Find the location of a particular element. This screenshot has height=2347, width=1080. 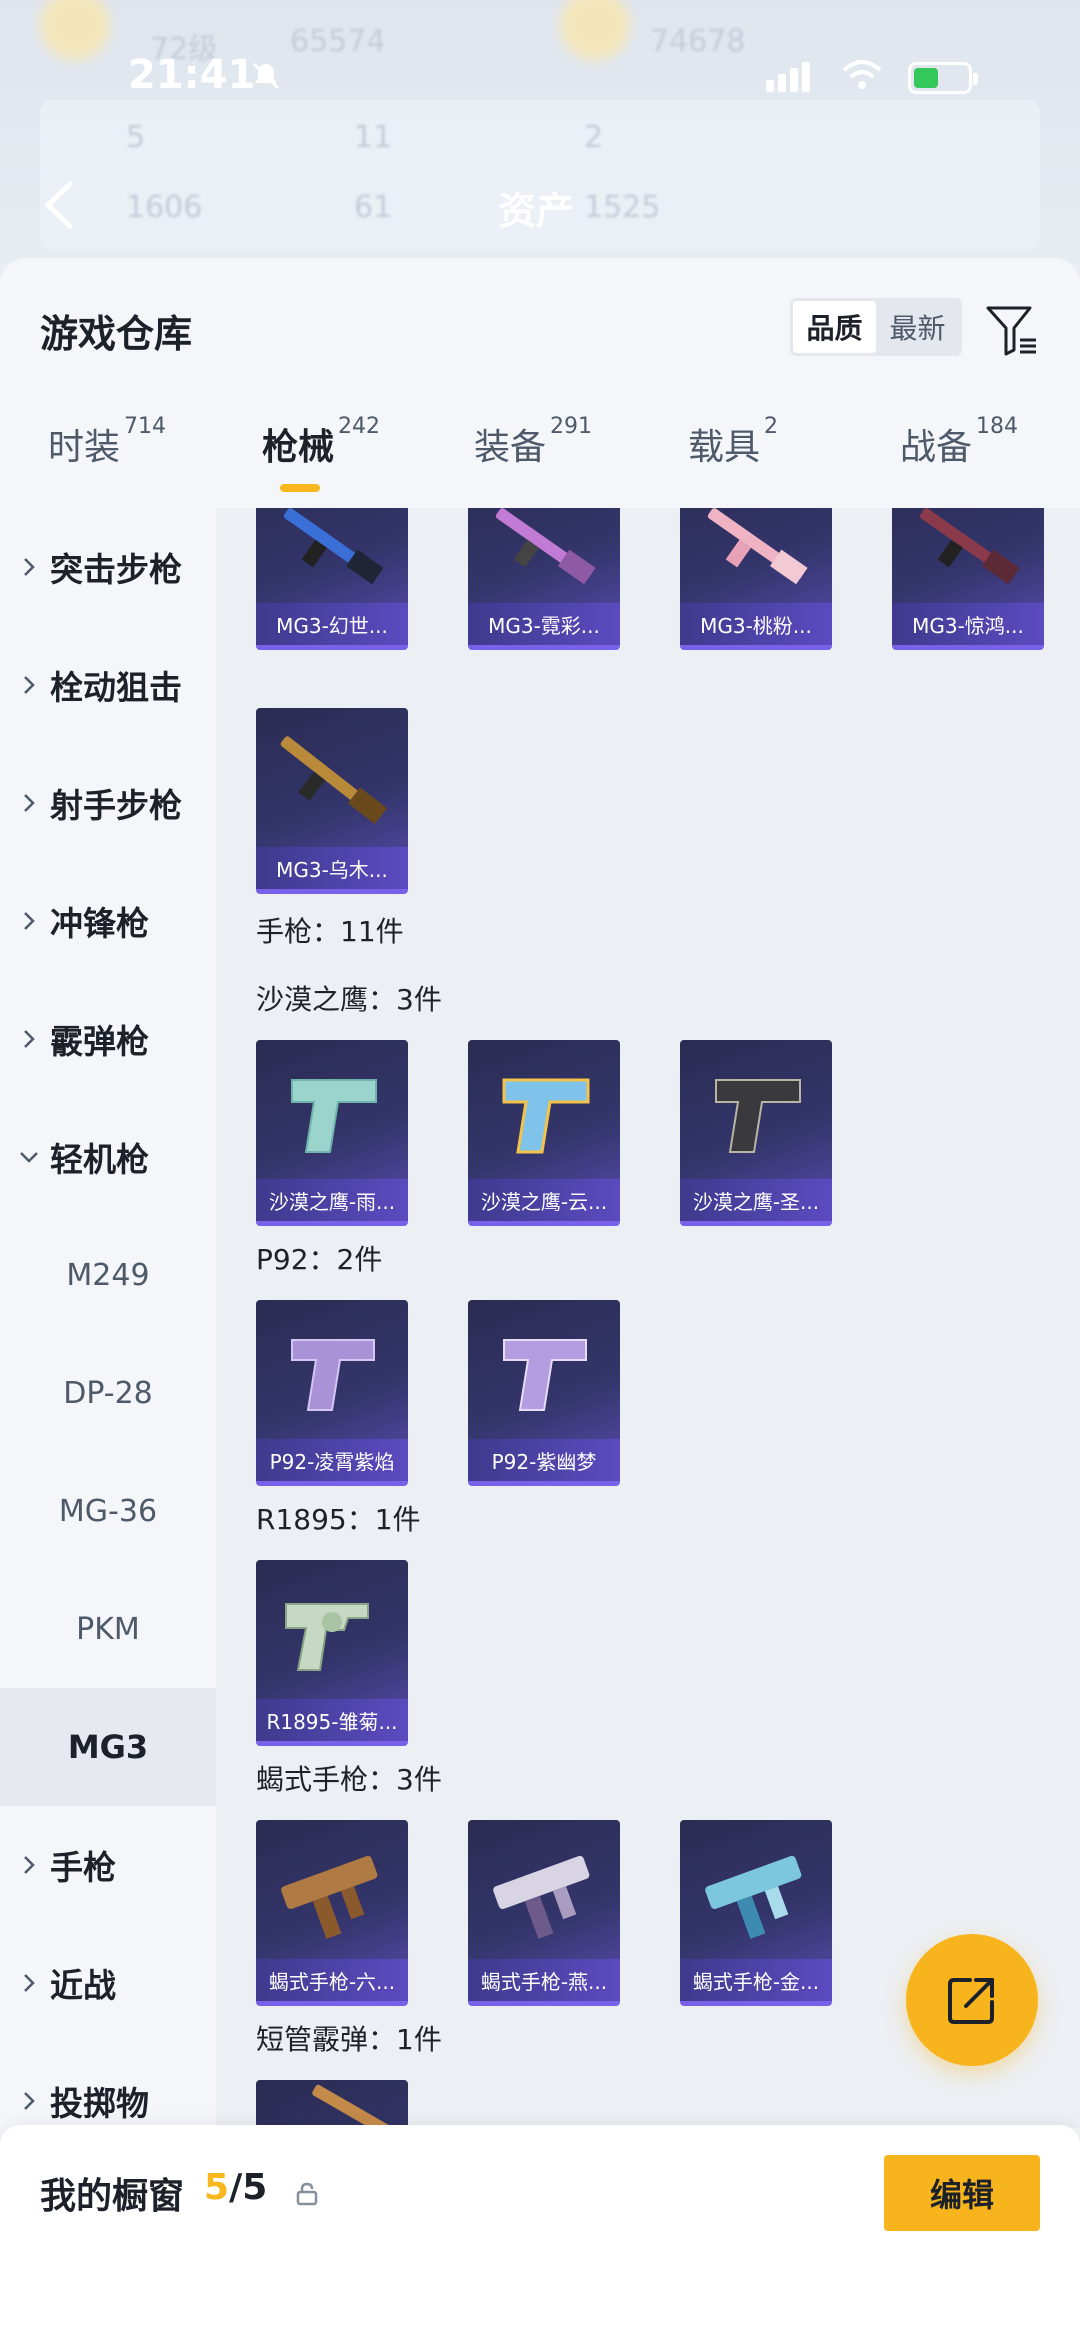

tab-label: 枪械 is located at coordinates (298, 447).